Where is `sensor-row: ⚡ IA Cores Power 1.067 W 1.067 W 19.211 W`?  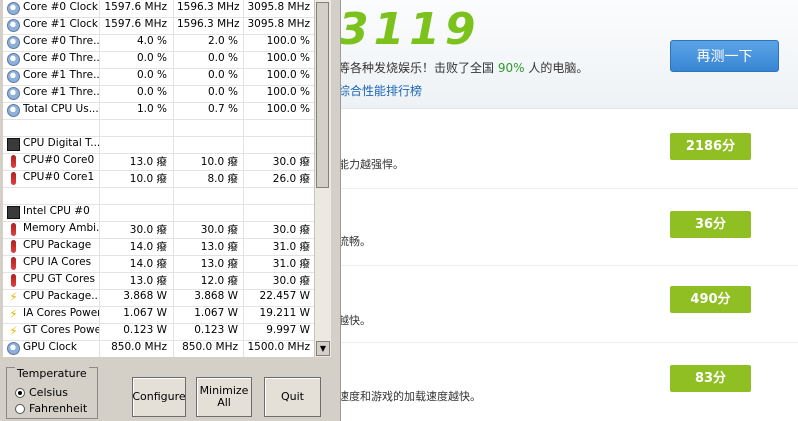
sensor-row: ⚡ IA Cores Power 1.067 W 1.067 W 19.211 W is located at coordinates (158, 315).